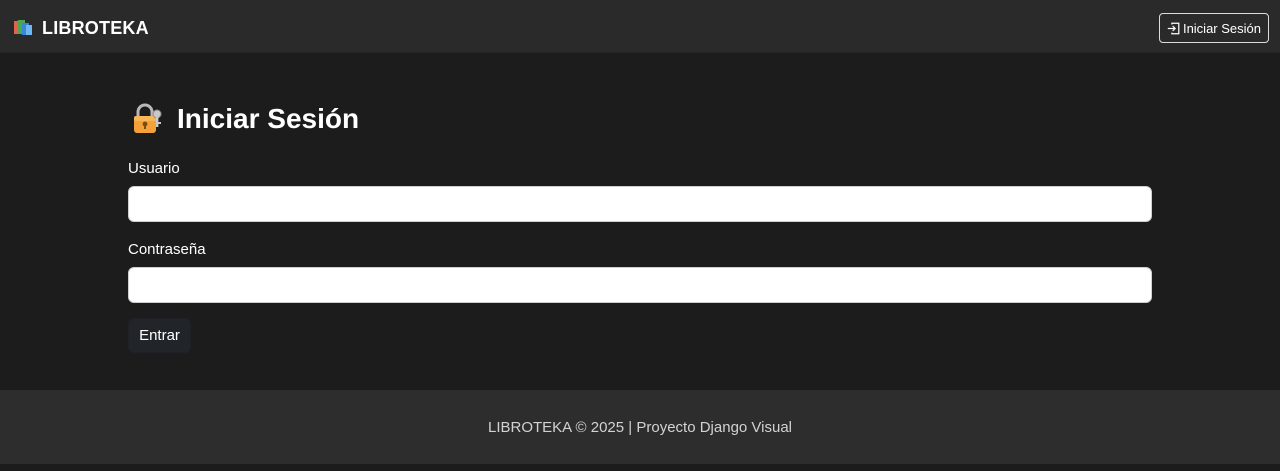 Image resolution: width=1280 pixels, height=471 pixels. I want to click on submit-button: Entrar, so click(159, 335).